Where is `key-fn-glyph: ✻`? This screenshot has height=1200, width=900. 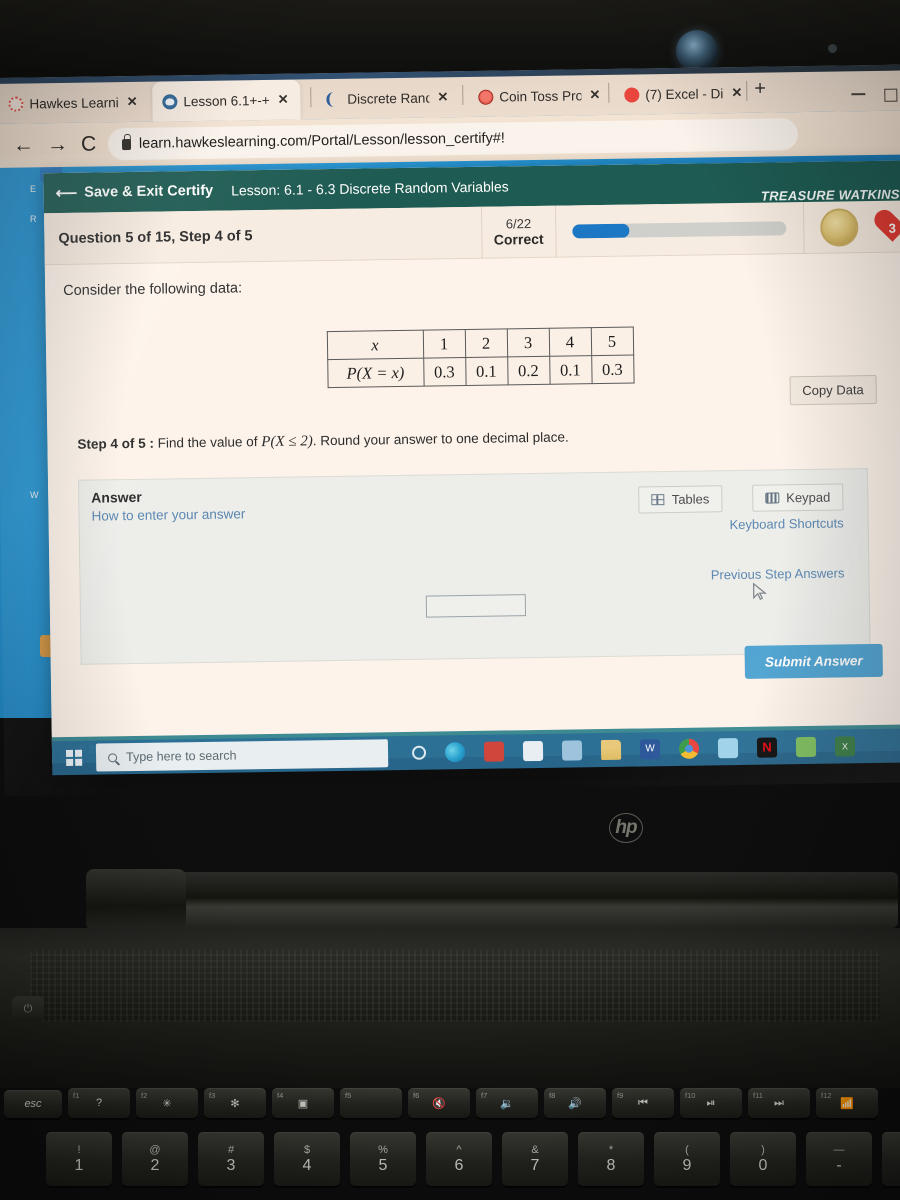 key-fn-glyph: ✻ is located at coordinates (235, 1103).